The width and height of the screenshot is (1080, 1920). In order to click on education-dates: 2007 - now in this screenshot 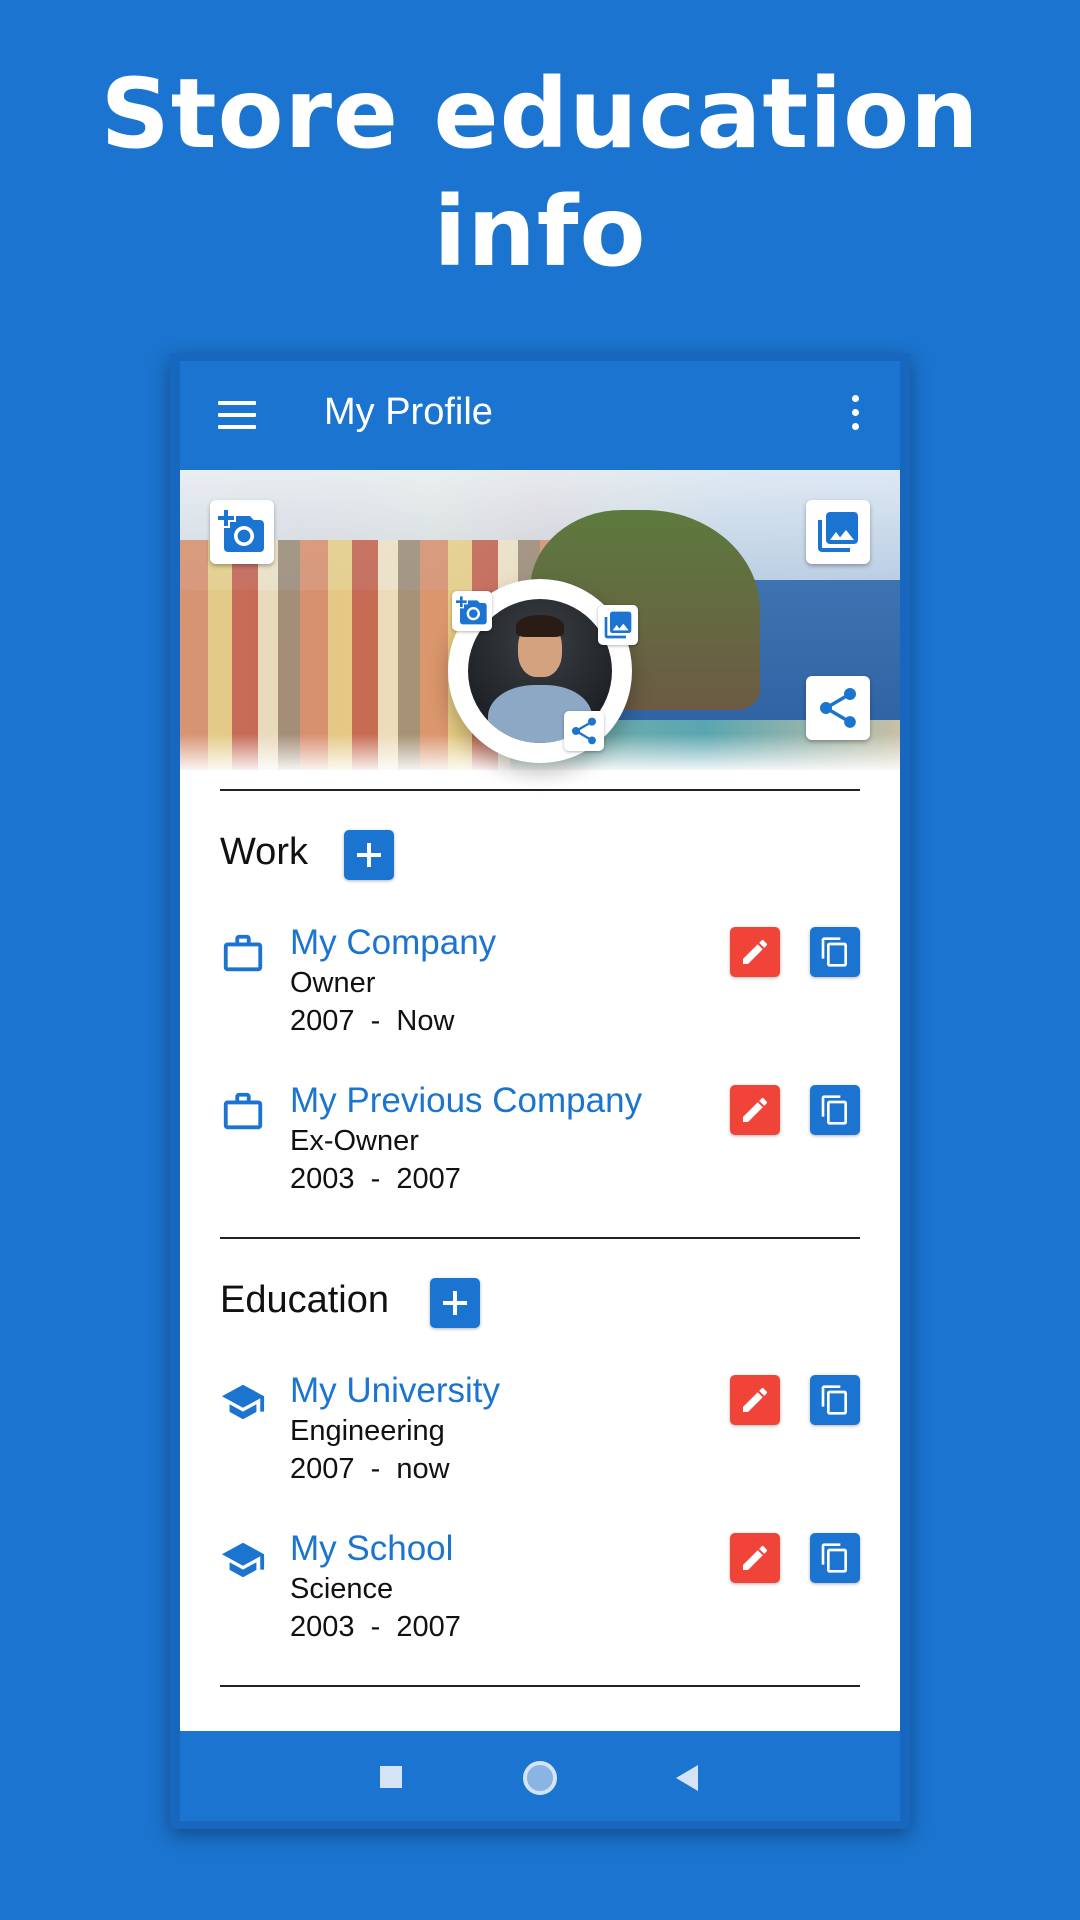, I will do `click(370, 1469)`.